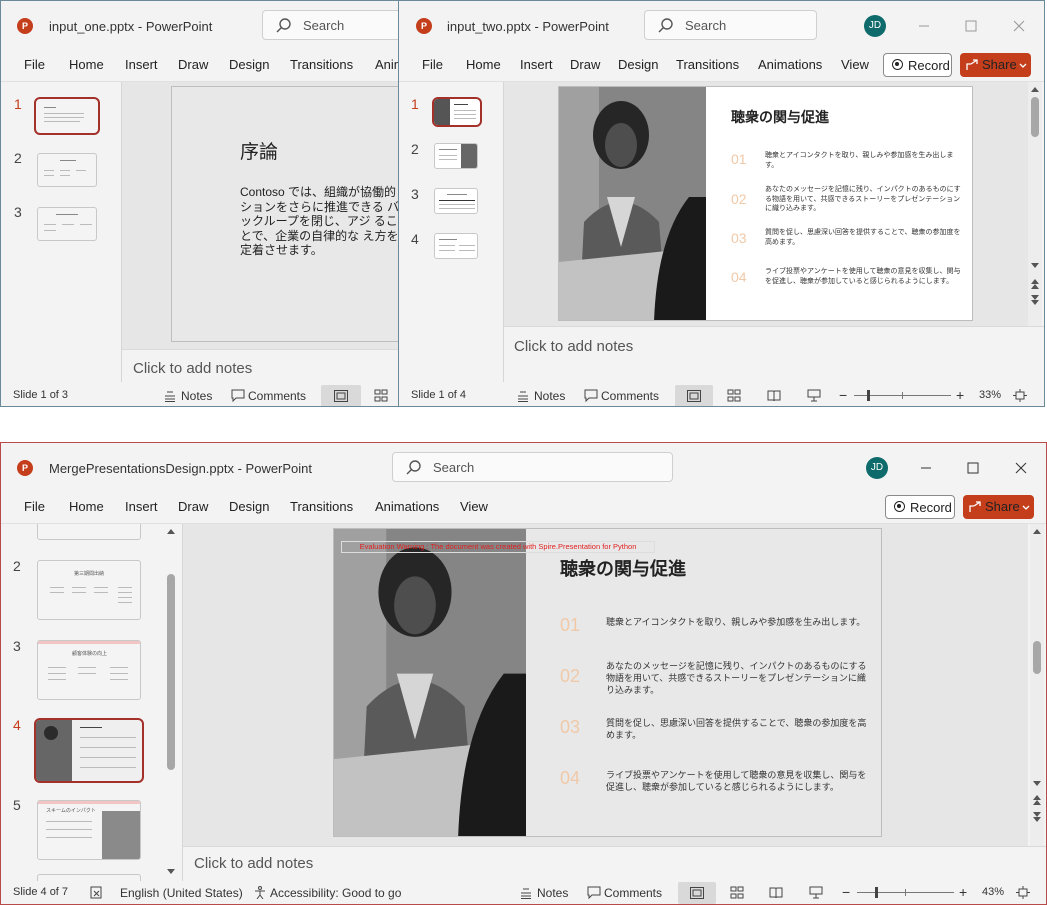 This screenshot has width=1047, height=905. What do you see at coordinates (407, 506) in the screenshot?
I see `tab-animations: Animations` at bounding box center [407, 506].